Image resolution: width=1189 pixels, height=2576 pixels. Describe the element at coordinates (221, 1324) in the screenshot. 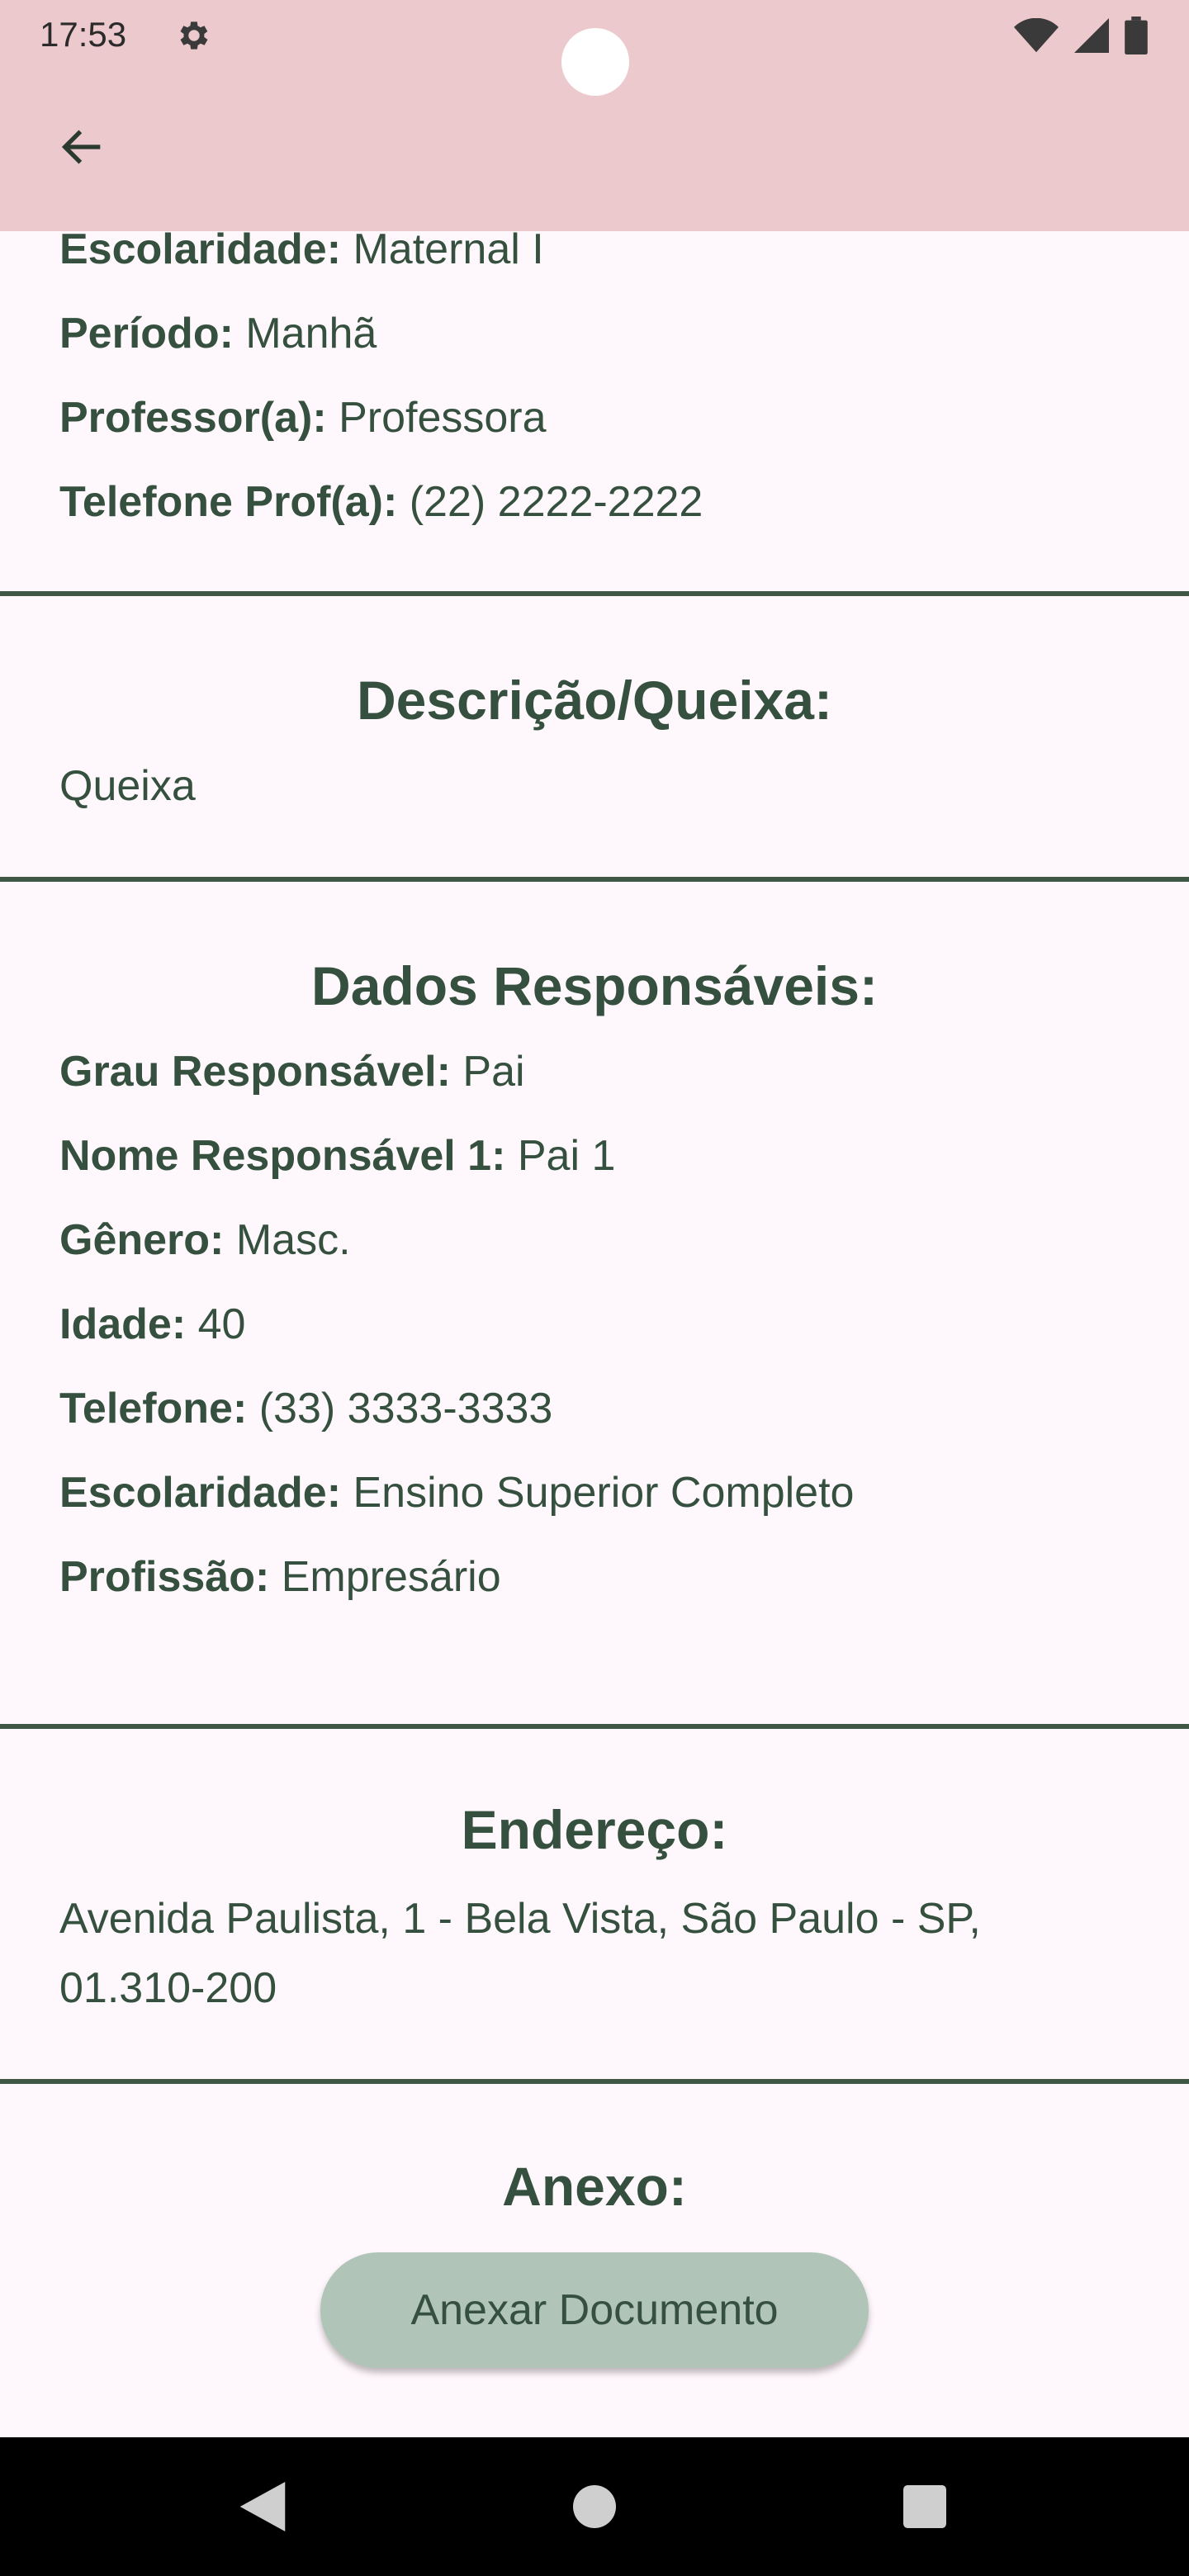

I see `field-value: 40` at that location.